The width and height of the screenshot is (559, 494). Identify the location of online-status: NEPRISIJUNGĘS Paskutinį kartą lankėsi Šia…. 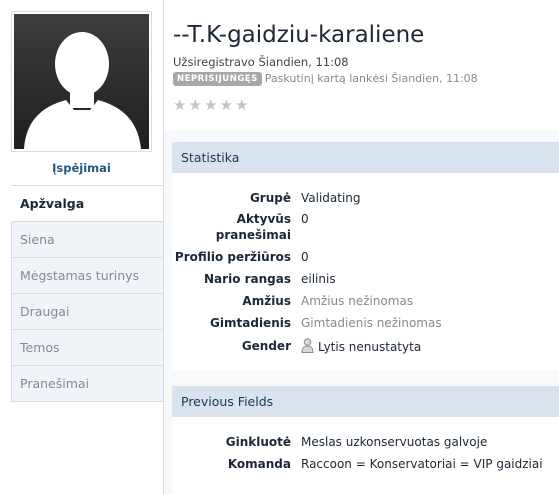
(325, 79).